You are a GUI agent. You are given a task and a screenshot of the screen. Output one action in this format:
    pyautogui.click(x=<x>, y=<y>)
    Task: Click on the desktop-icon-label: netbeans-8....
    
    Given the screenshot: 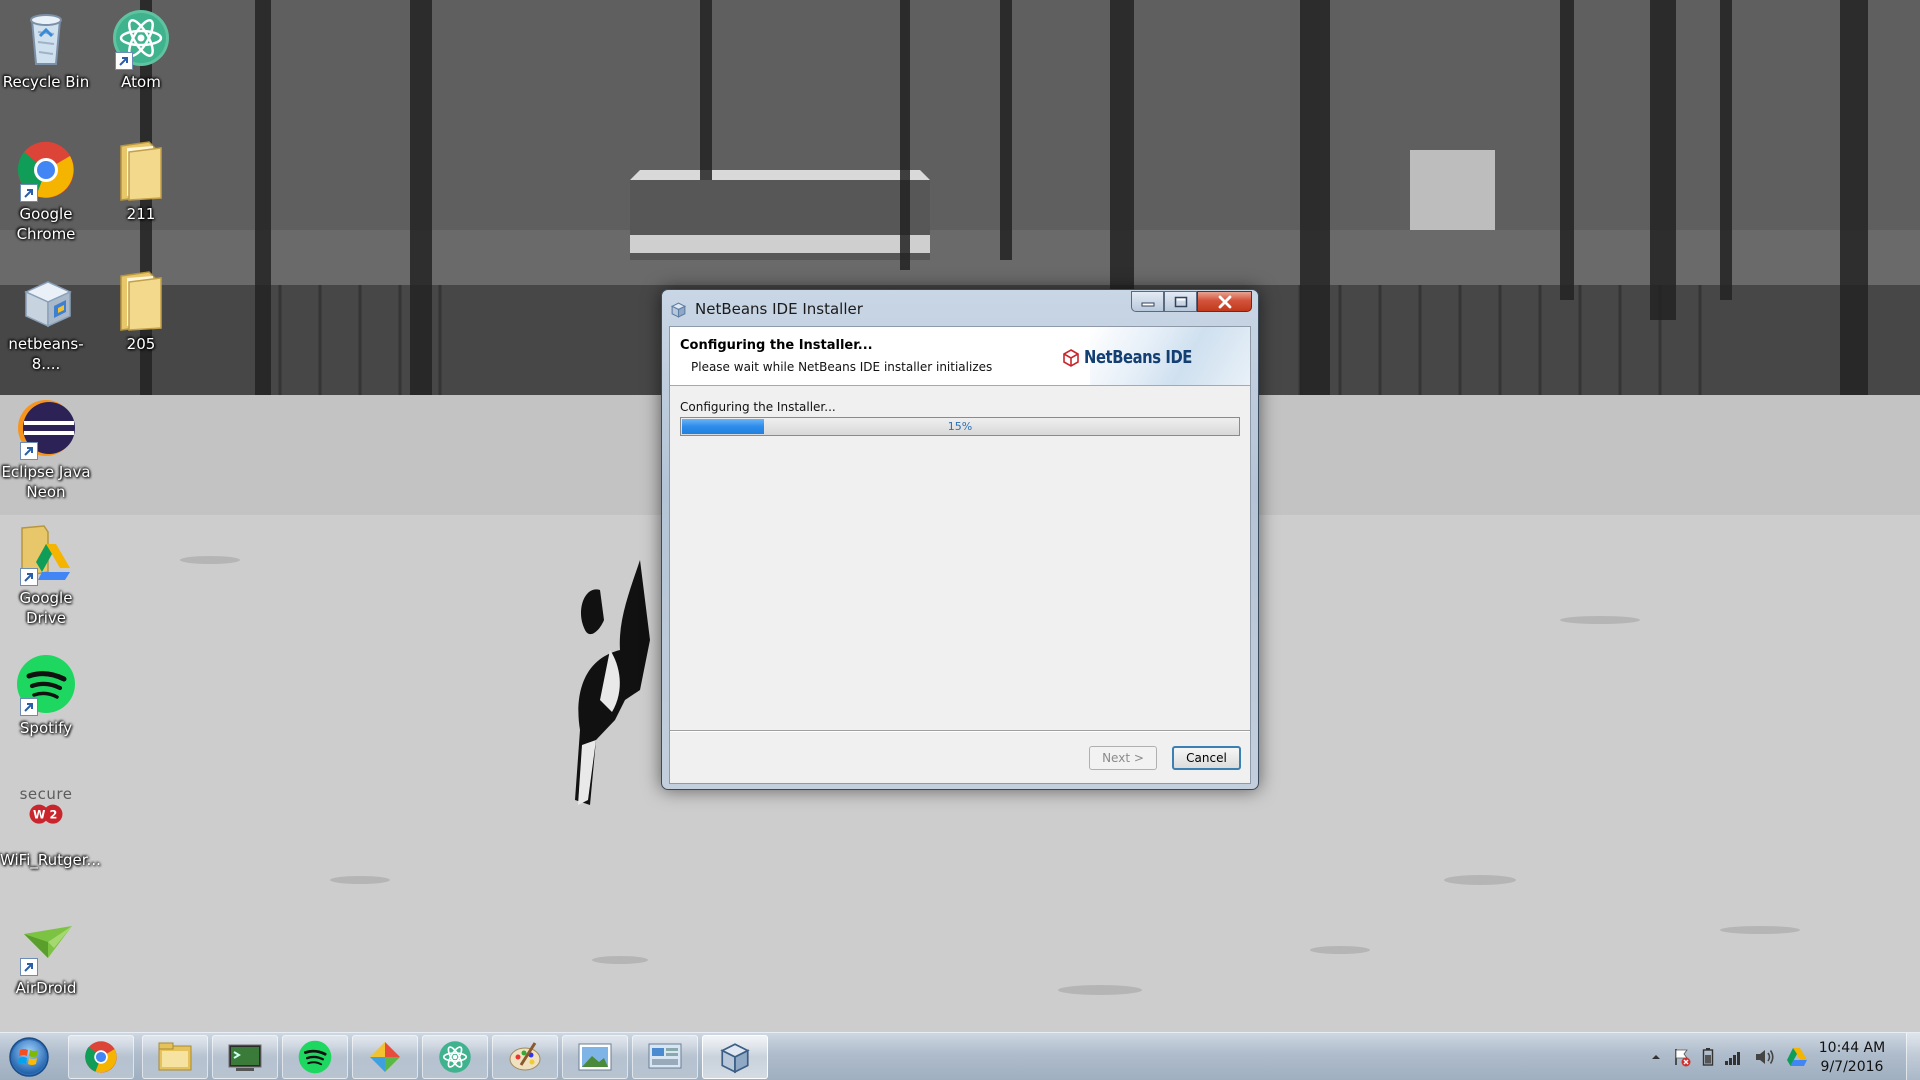 What is the action you would take?
    pyautogui.click(x=46, y=354)
    